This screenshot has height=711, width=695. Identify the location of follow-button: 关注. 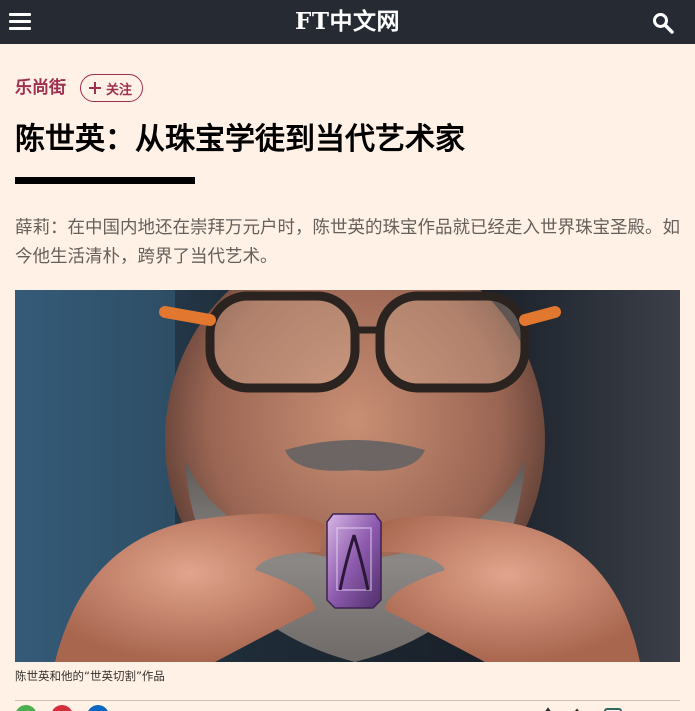
(112, 88).